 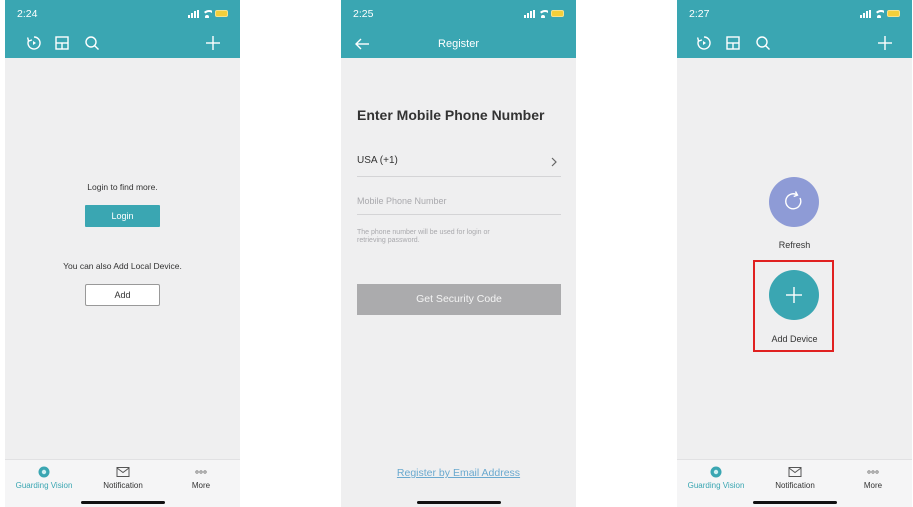 I want to click on status-time: 2:25, so click(x=363, y=14).